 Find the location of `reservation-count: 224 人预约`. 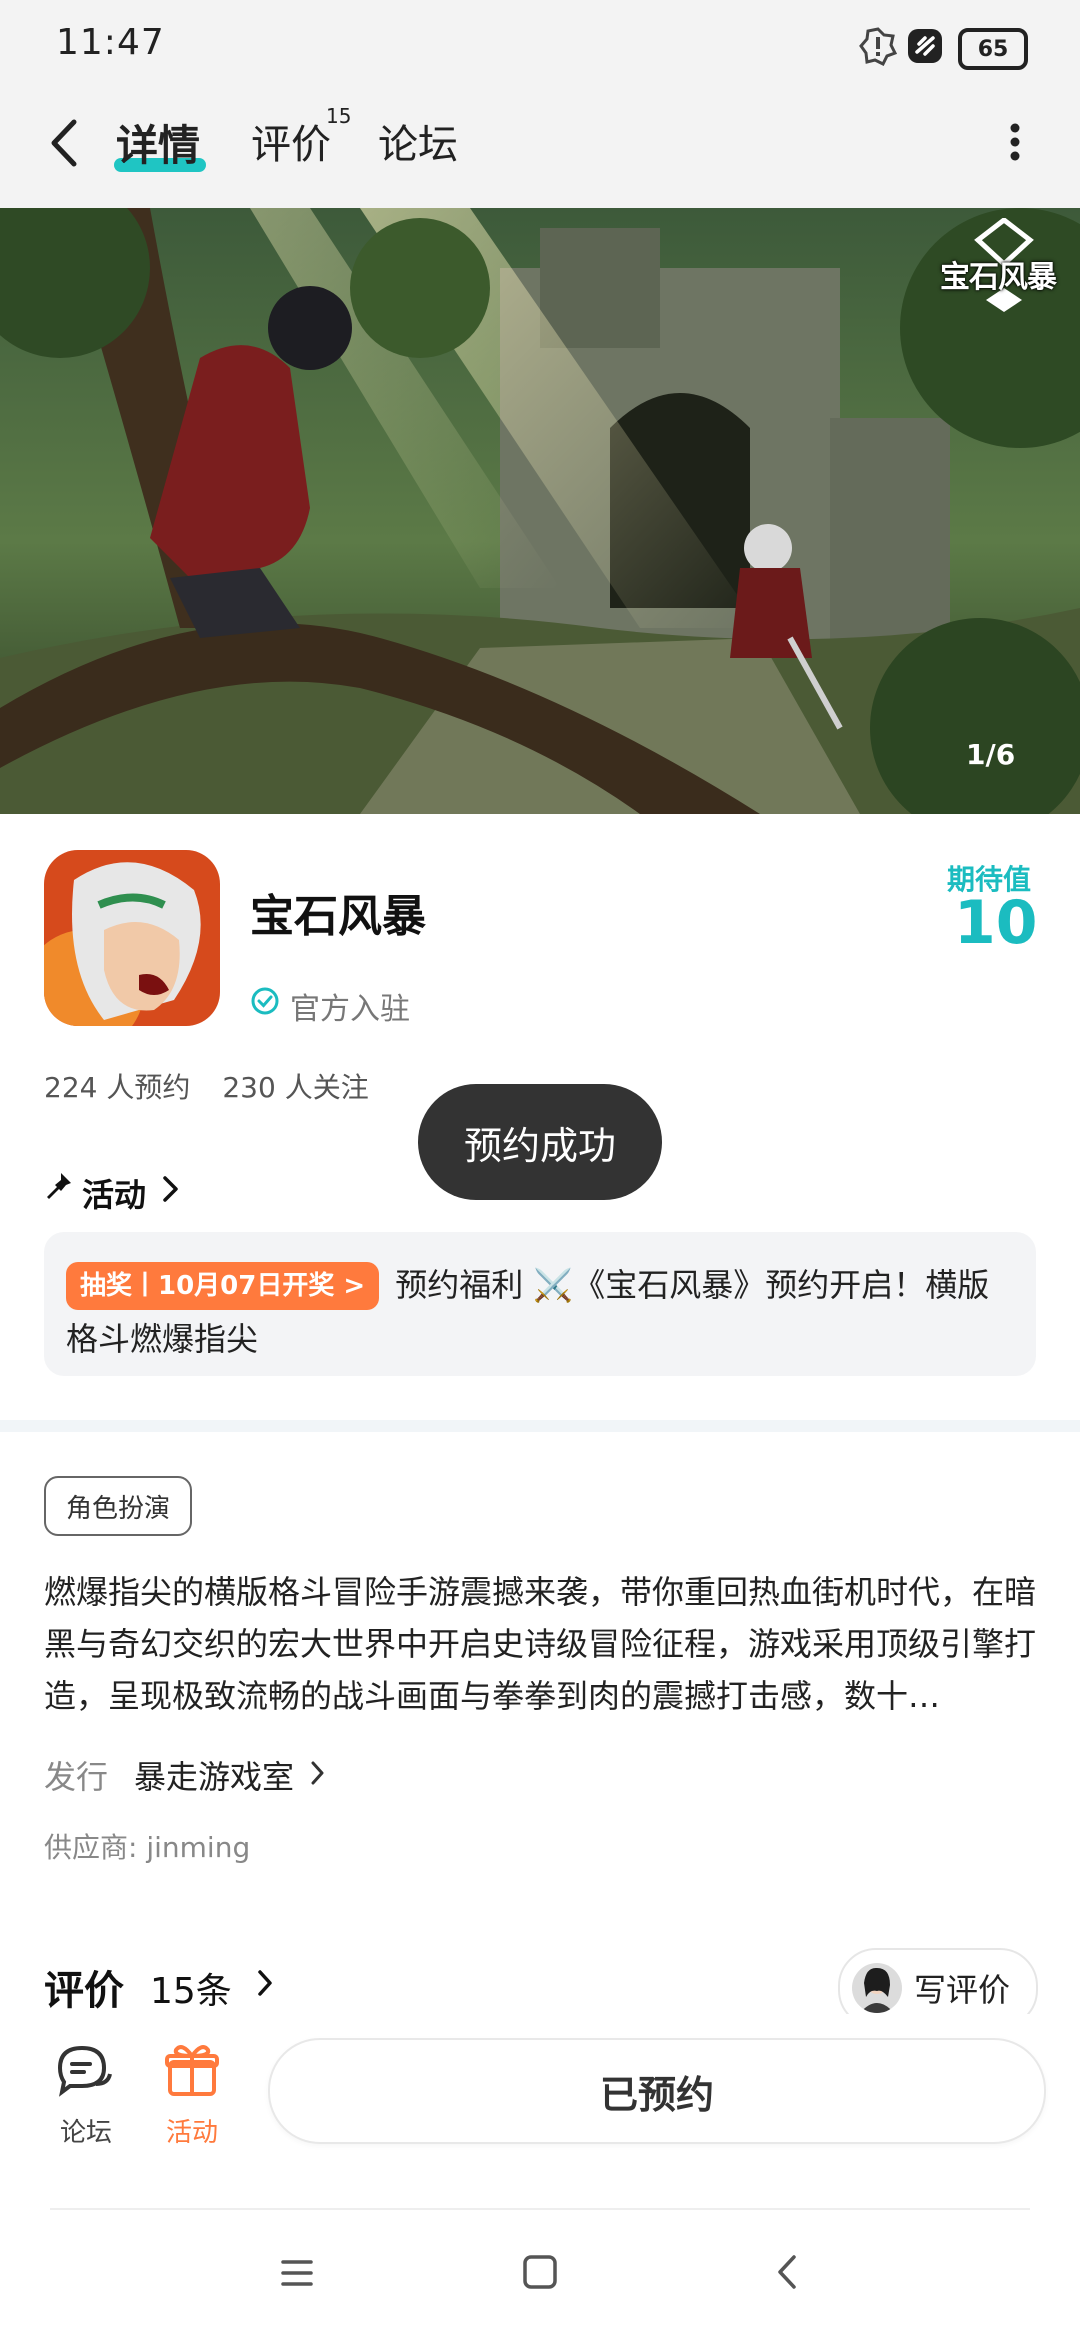

reservation-count: 224 人预约 is located at coordinates (117, 1087).